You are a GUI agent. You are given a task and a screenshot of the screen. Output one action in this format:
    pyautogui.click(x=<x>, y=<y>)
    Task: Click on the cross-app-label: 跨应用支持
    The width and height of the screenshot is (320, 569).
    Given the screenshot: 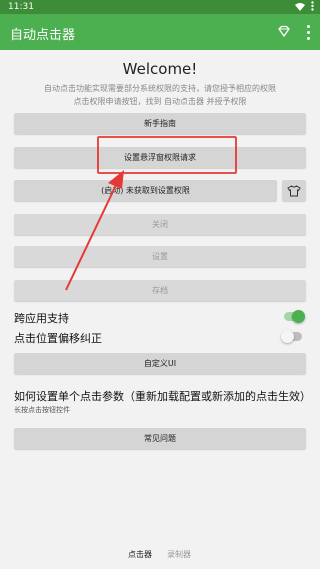 What is the action you would take?
    pyautogui.click(x=41, y=318)
    